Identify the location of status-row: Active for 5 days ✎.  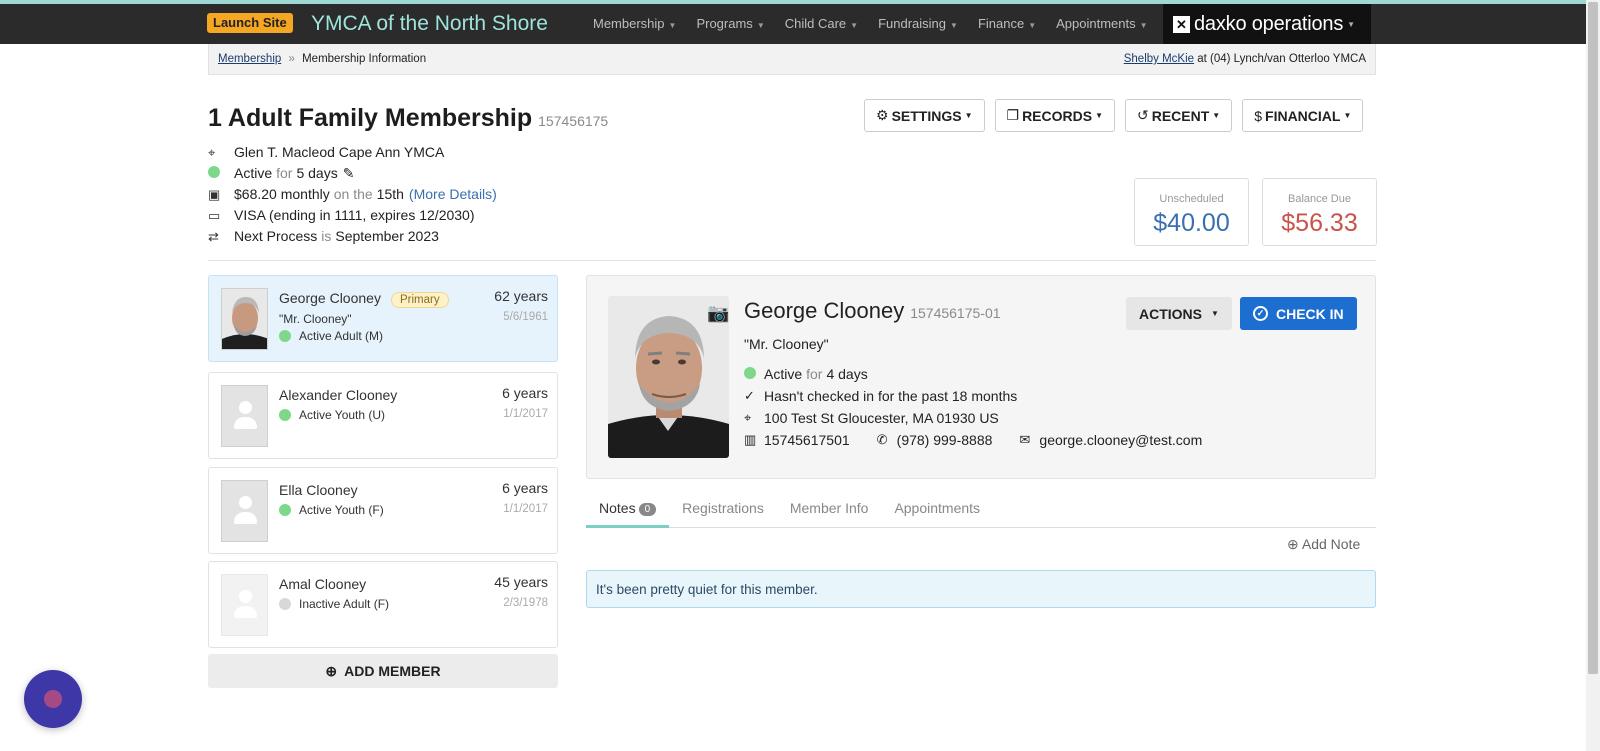
(352, 173).